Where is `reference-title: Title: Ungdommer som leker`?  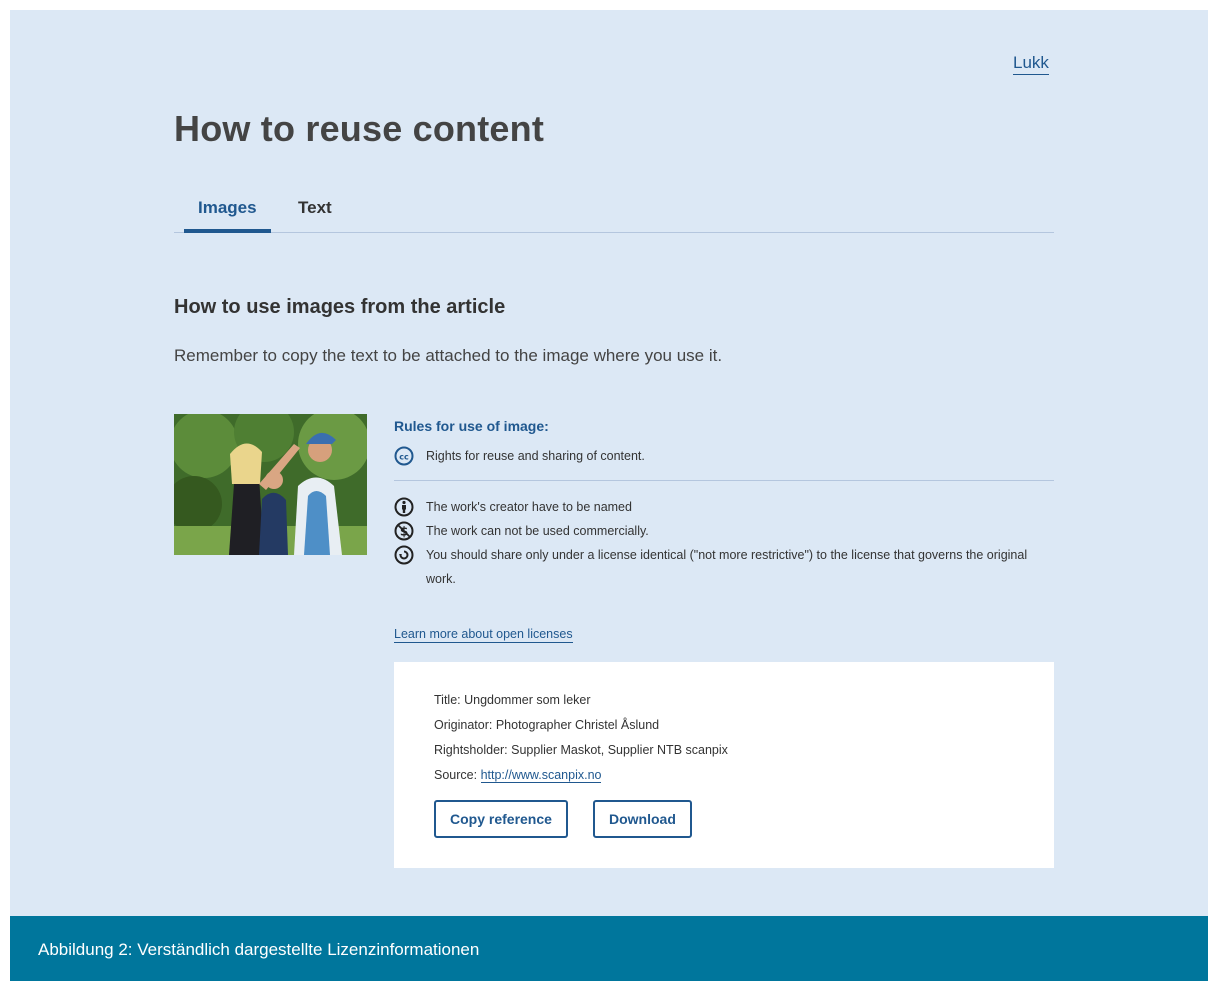 reference-title: Title: Ungdommer som leker is located at coordinates (512, 700).